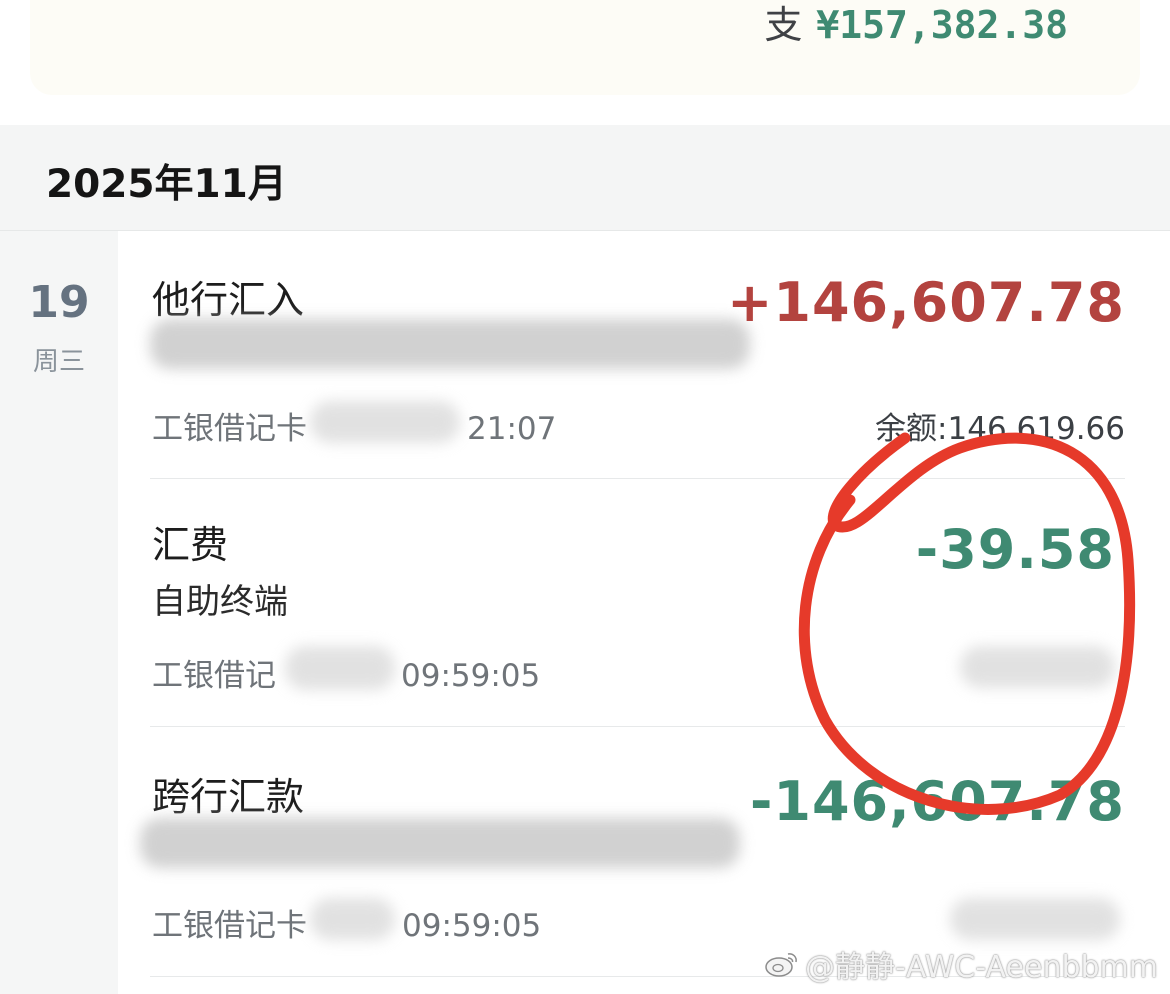 The width and height of the screenshot is (1170, 994). Describe the element at coordinates (59, 302) in the screenshot. I see `day-number: 19` at that location.